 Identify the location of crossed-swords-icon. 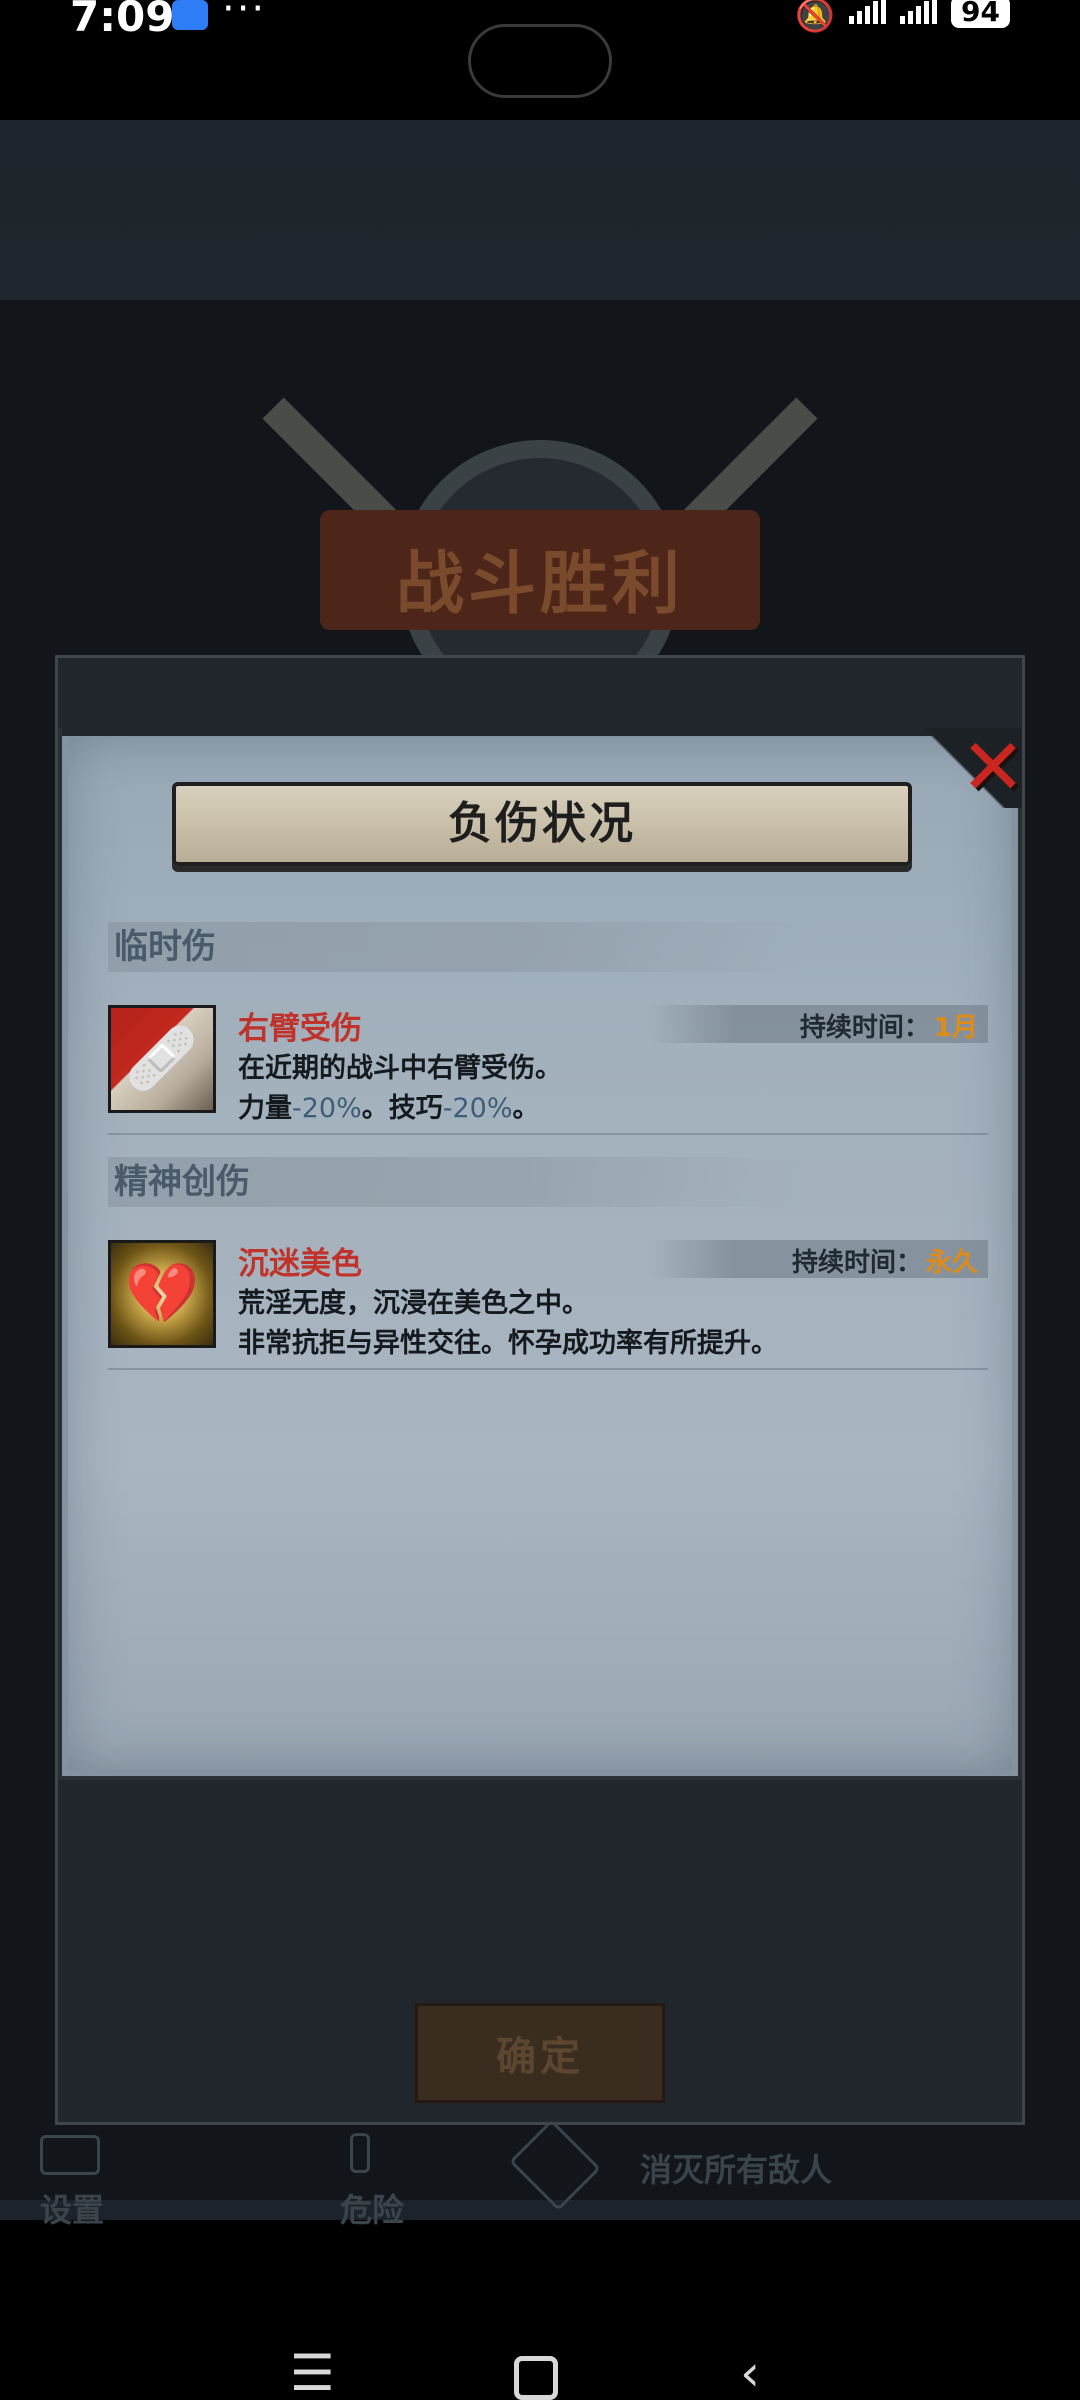
(555, 2165).